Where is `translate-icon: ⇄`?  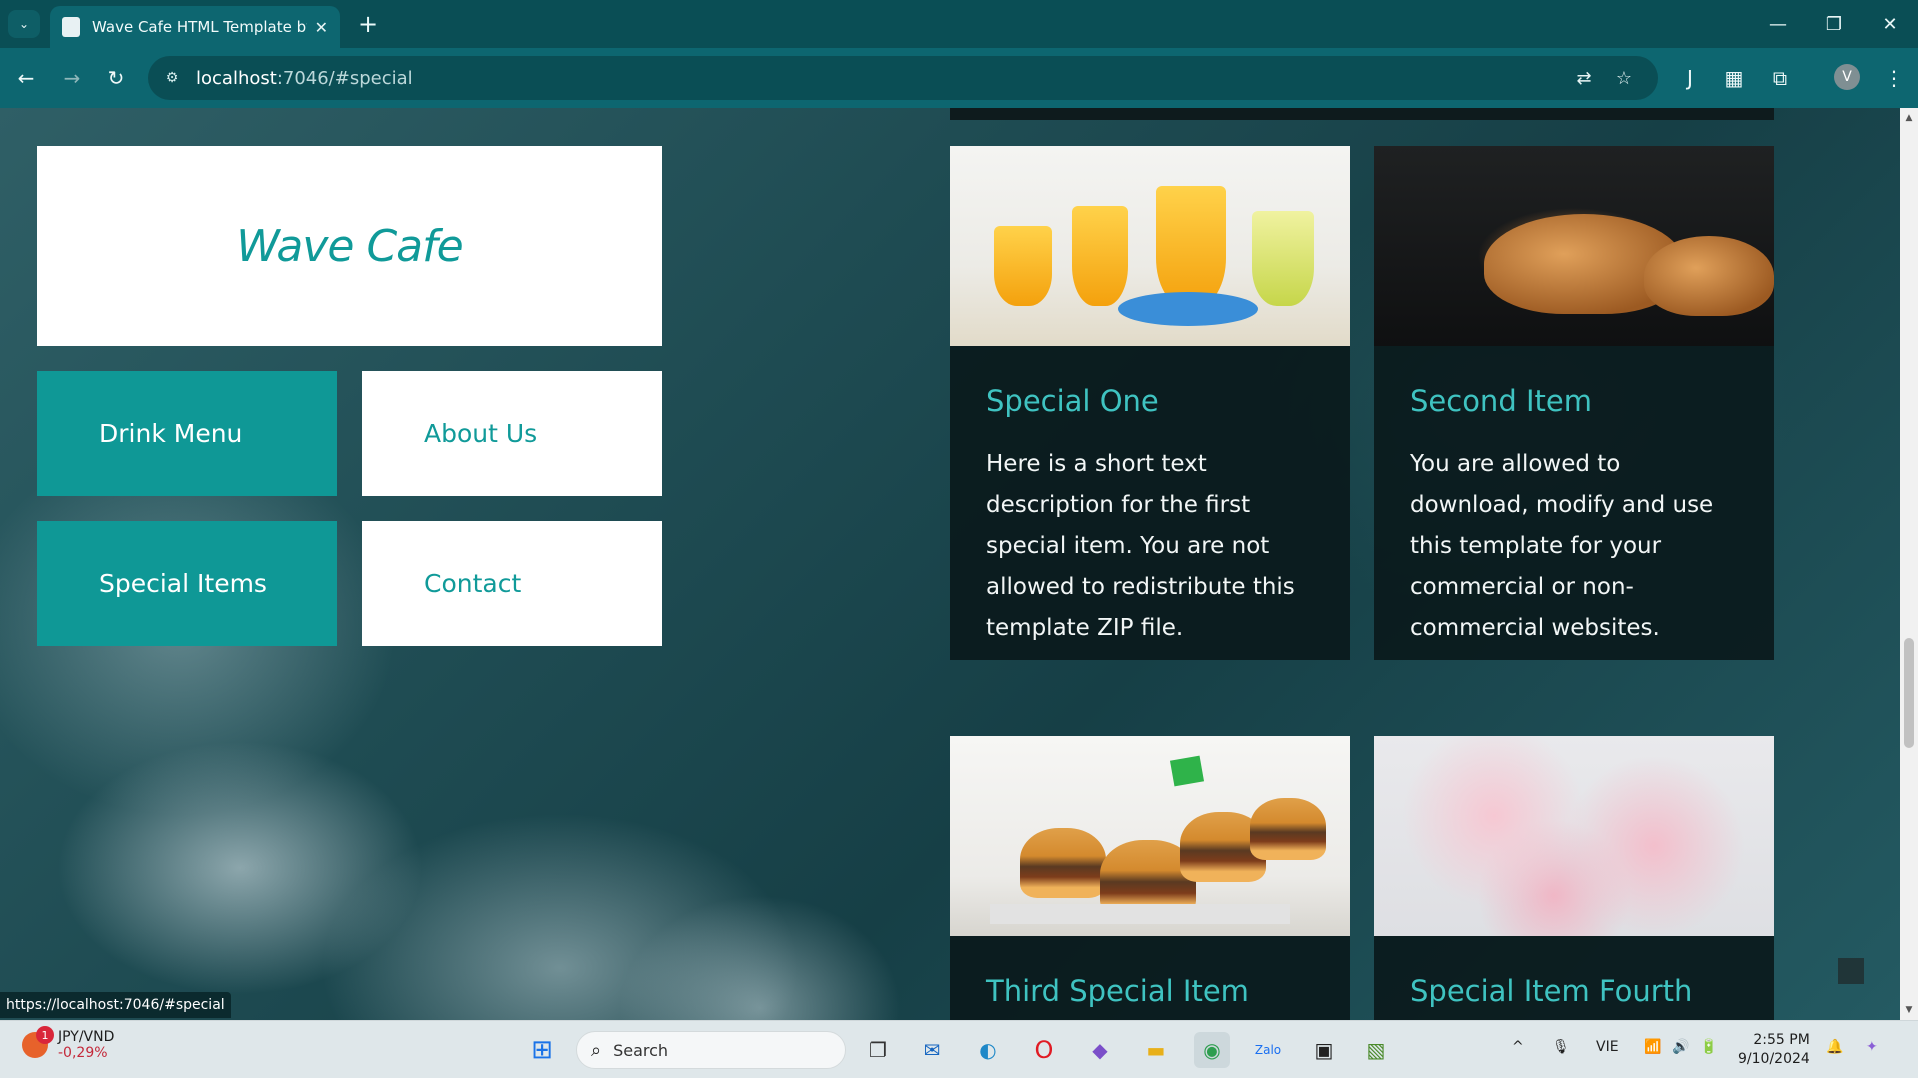
translate-icon: ⇄ is located at coordinates (1584, 78).